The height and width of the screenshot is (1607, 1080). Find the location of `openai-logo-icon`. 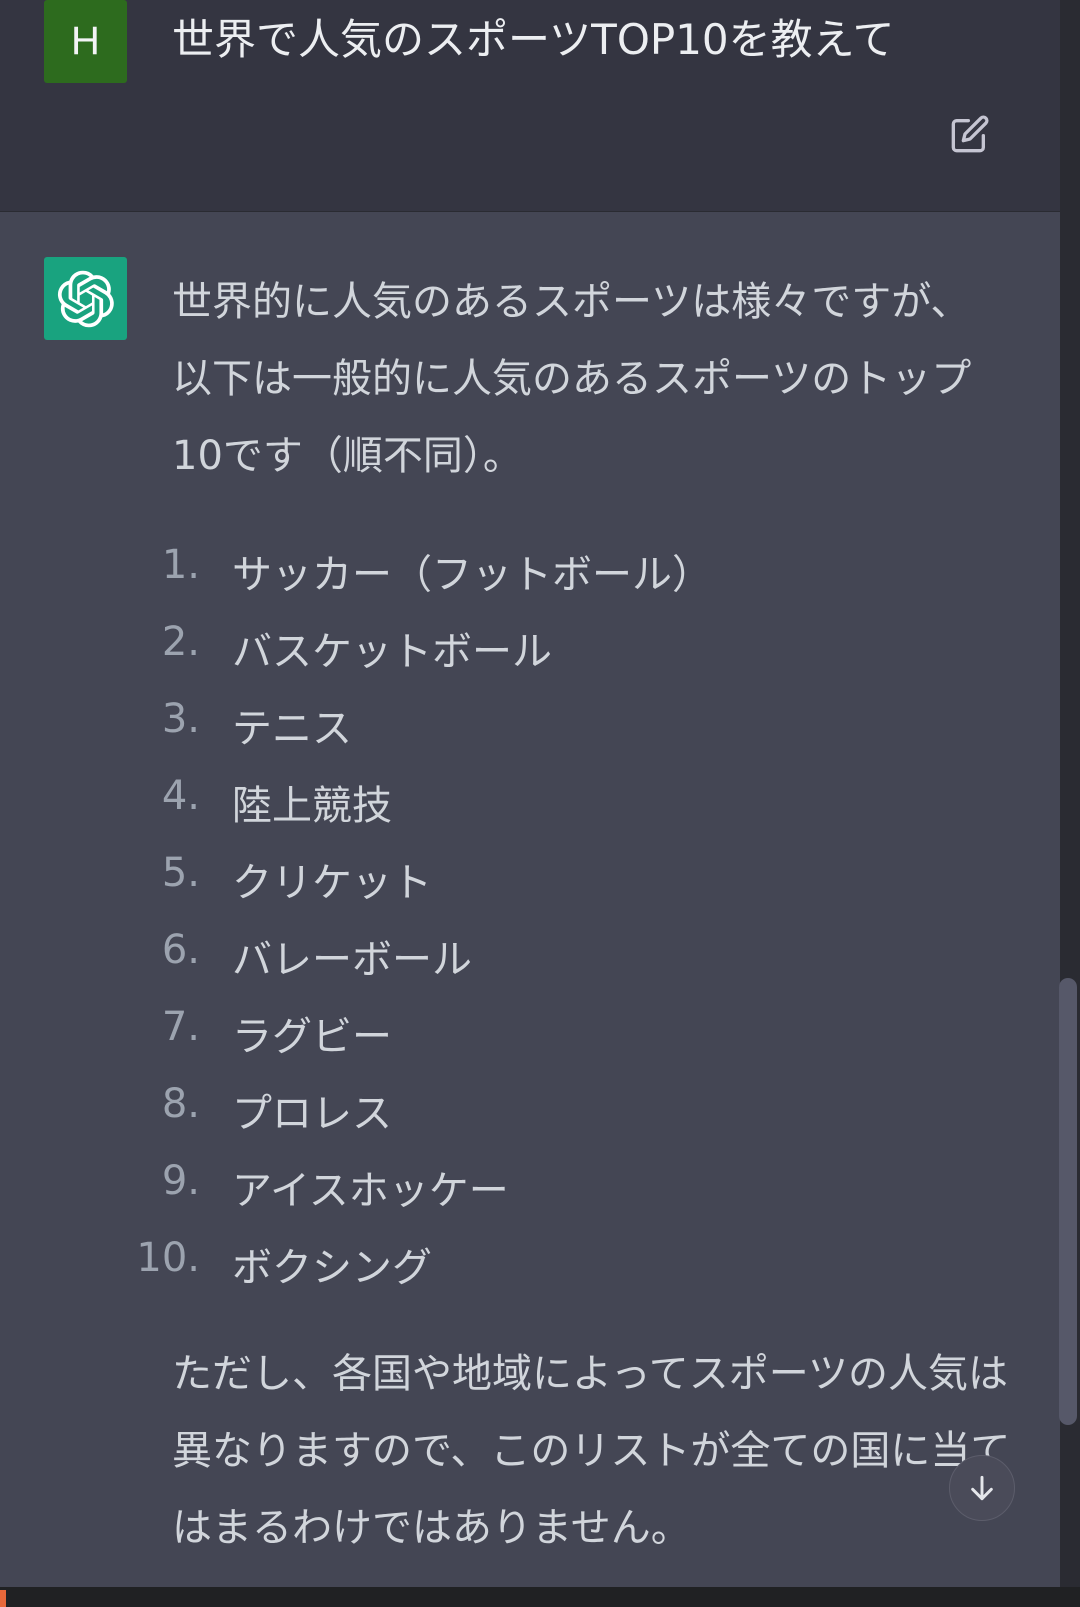

openai-logo-icon is located at coordinates (85, 298).